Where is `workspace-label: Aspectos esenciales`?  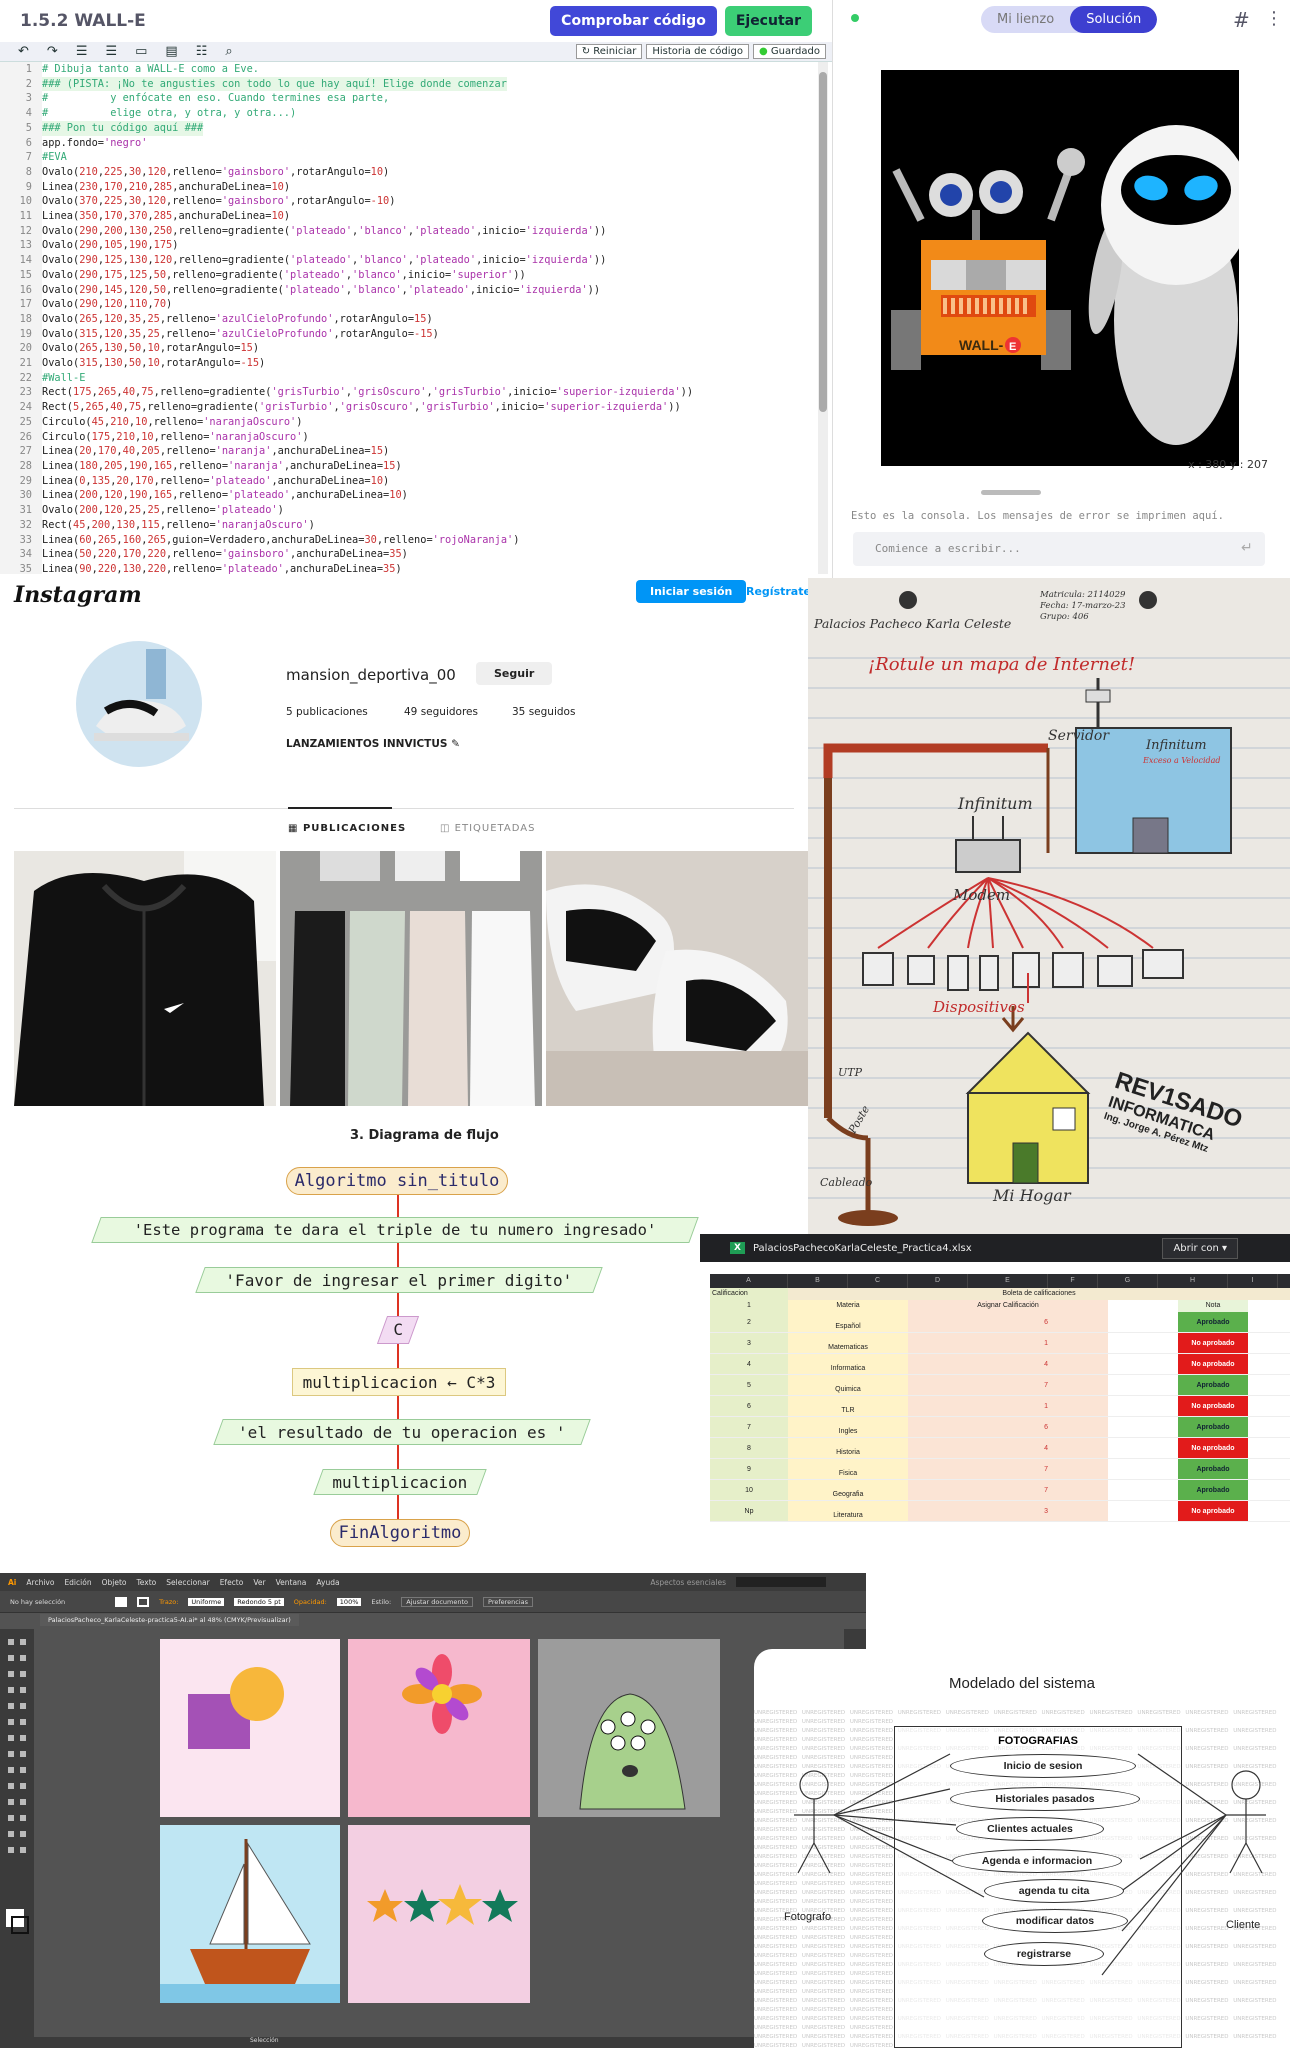
workspace-label: Aspectos esenciales is located at coordinates (688, 1582).